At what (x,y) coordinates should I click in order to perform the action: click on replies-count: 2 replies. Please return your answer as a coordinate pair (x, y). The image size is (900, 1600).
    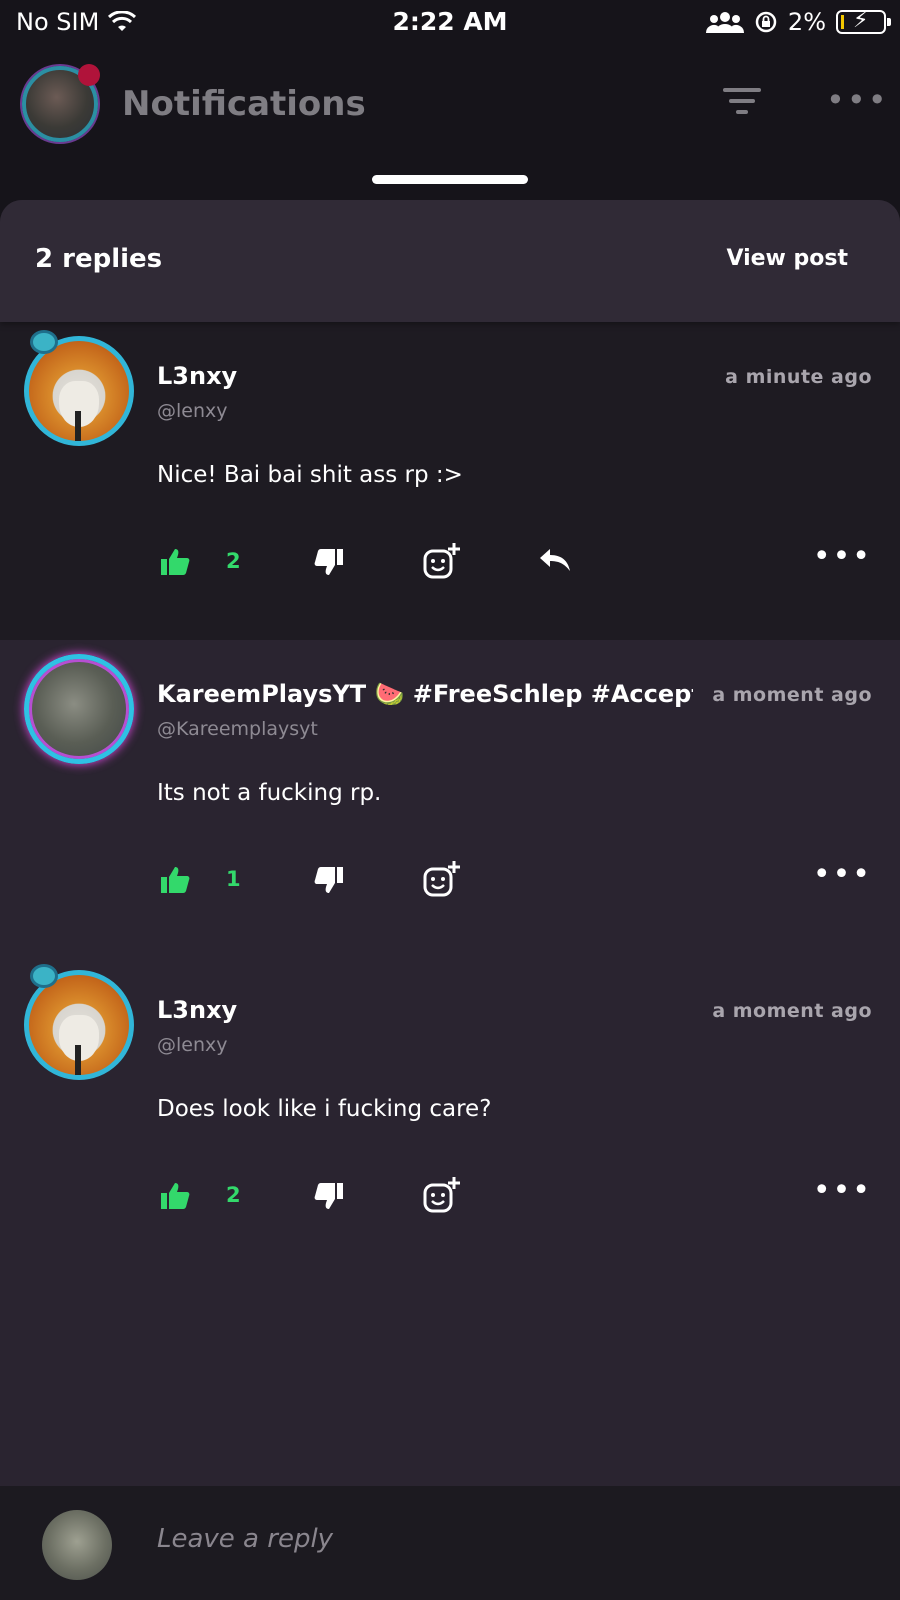
    Looking at the image, I should click on (99, 259).